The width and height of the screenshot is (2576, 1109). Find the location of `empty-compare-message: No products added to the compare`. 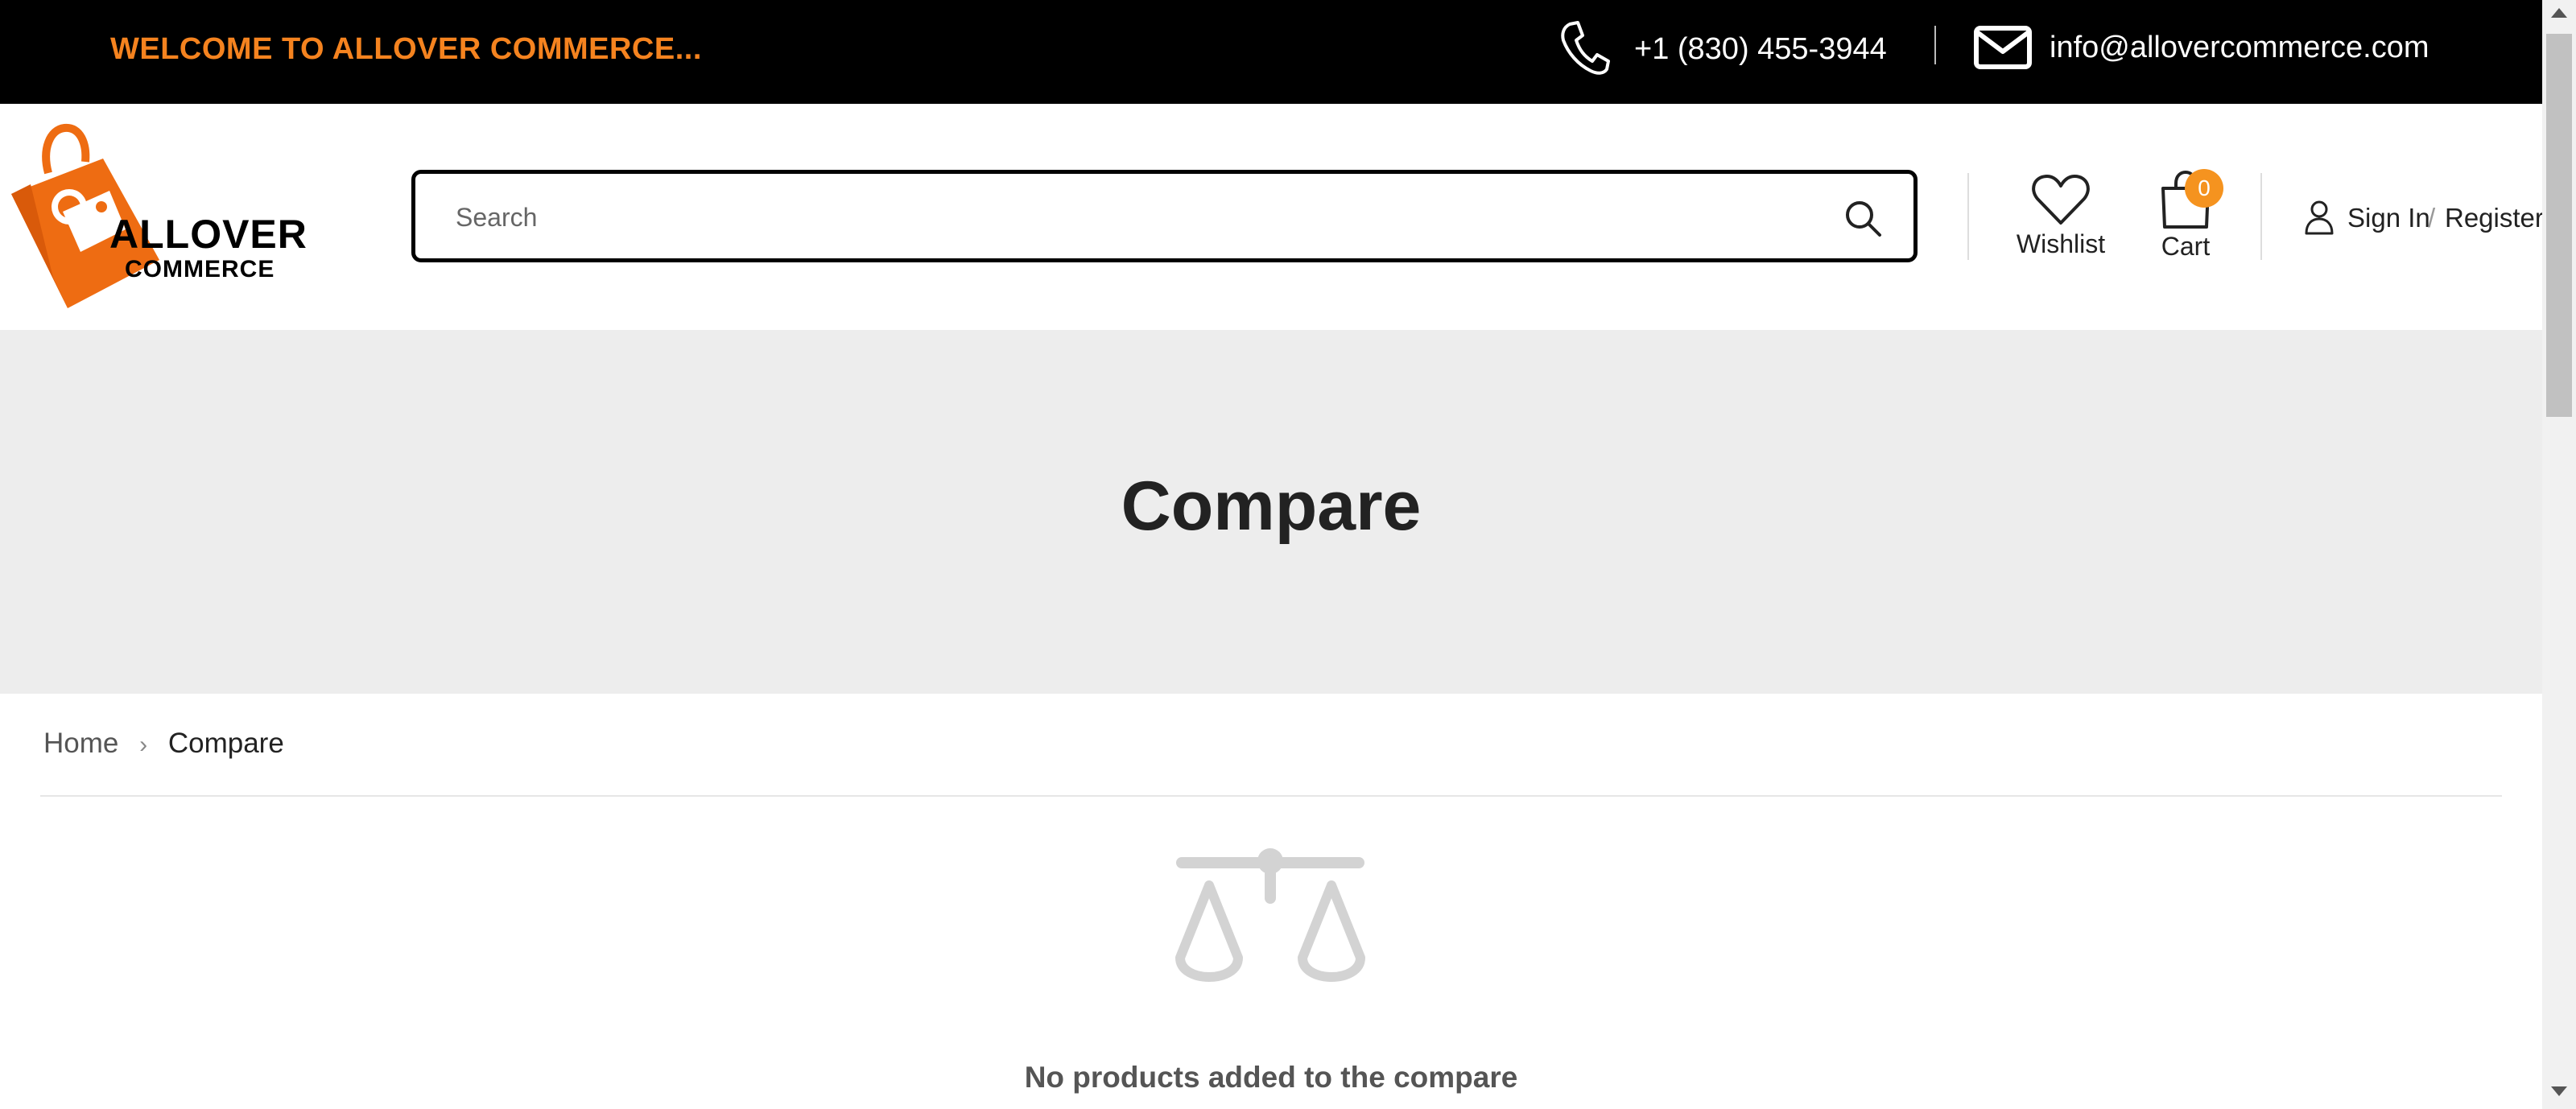

empty-compare-message: No products added to the compare is located at coordinates (1271, 1077).